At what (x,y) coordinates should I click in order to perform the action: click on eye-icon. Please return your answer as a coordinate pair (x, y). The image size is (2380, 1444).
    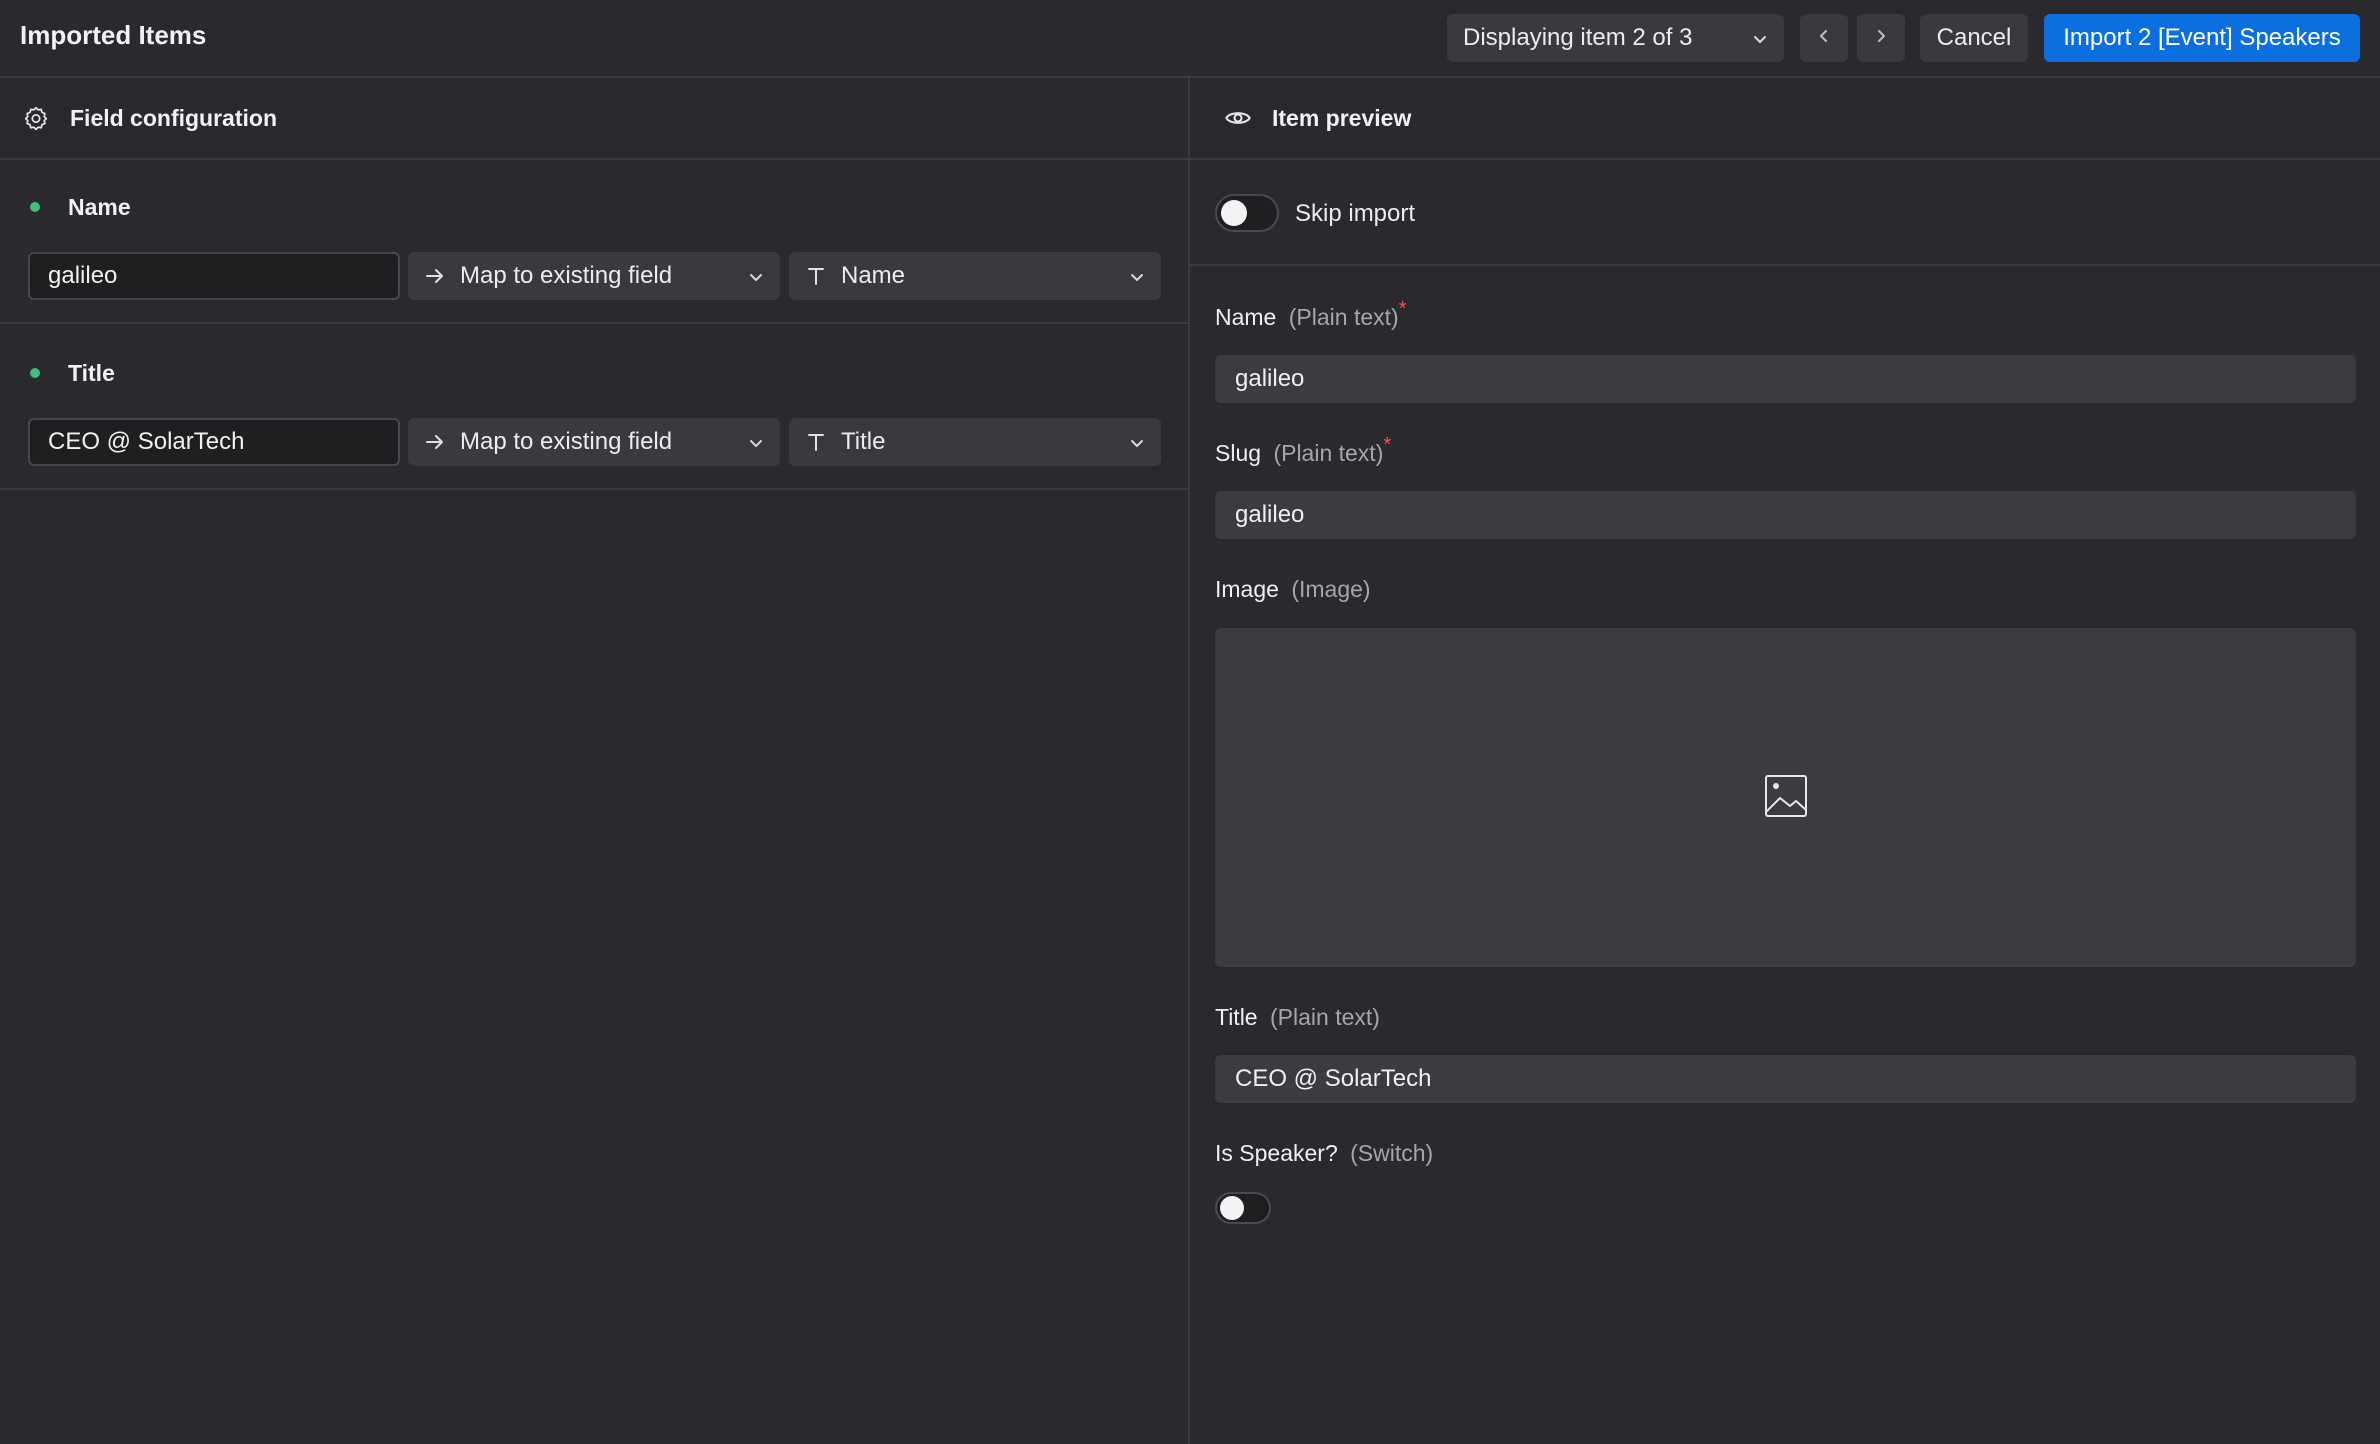
    Looking at the image, I should click on (1238, 118).